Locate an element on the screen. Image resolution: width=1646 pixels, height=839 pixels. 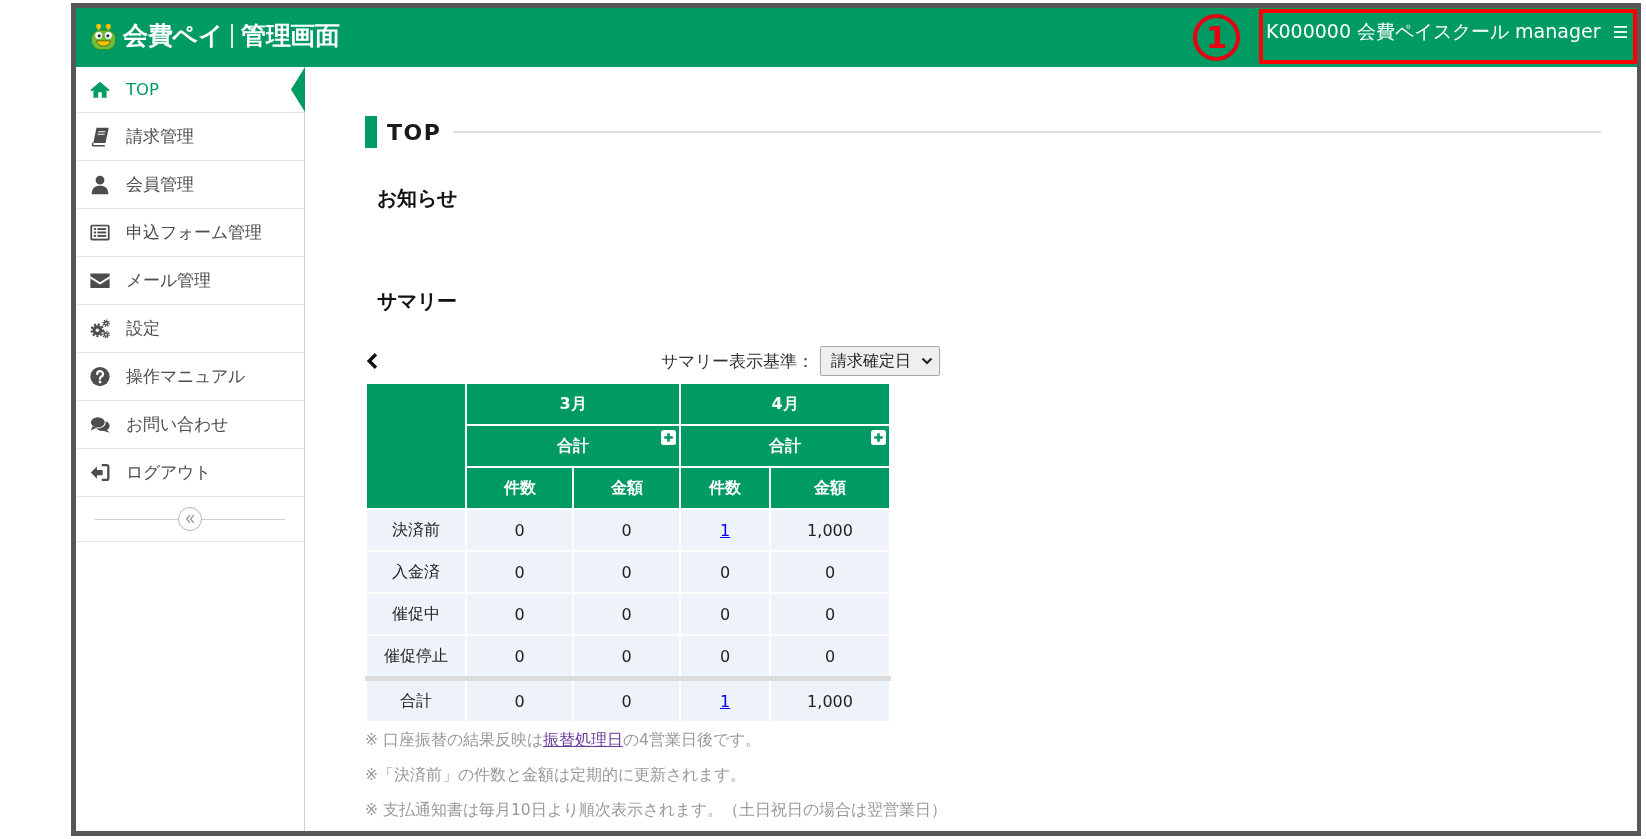
sidebar-item: メール管理 is located at coordinates (190, 281).